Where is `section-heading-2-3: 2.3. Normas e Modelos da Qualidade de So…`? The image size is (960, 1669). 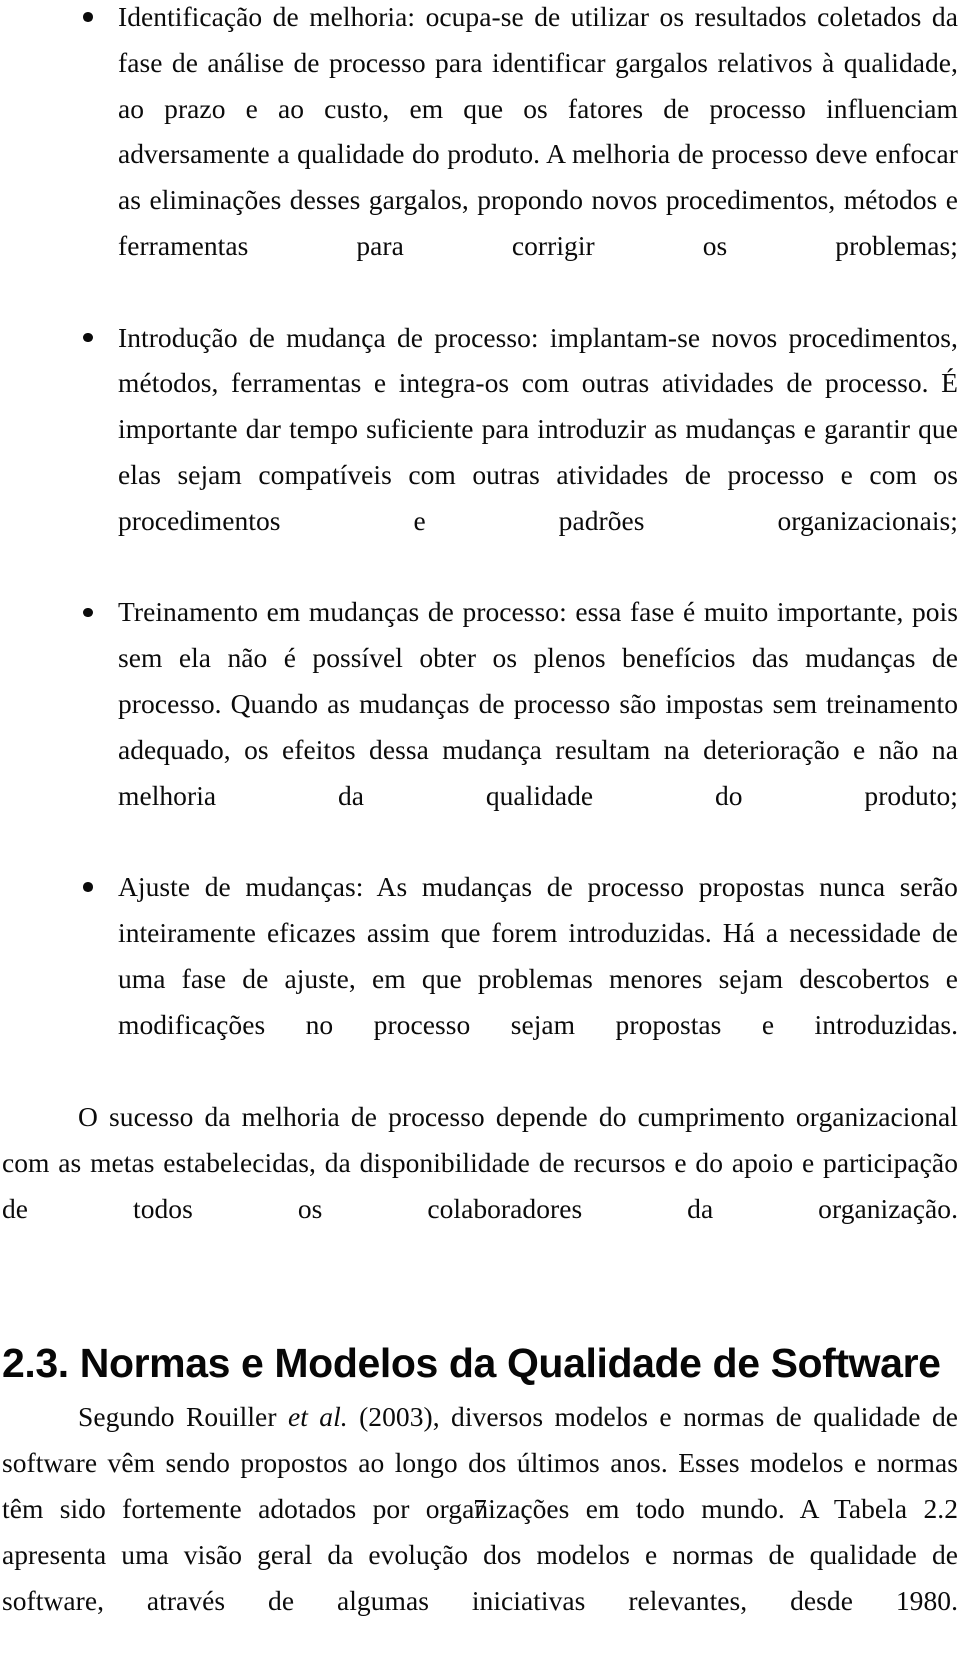
section-heading-2-3: 2.3. Normas e Modelos da Qualidade de So… is located at coordinates (471, 1363).